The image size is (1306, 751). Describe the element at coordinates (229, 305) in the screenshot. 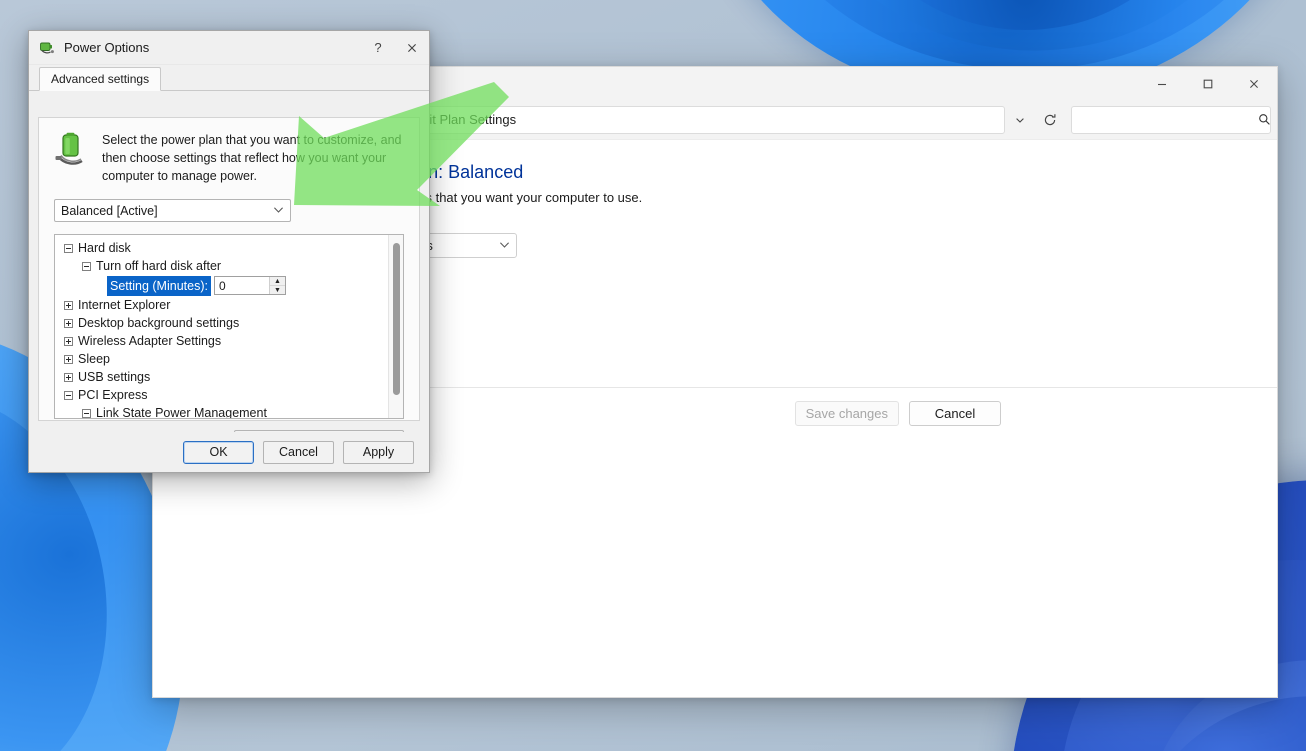

I see `tree-item-internet-explorer: Internet Explorer` at that location.